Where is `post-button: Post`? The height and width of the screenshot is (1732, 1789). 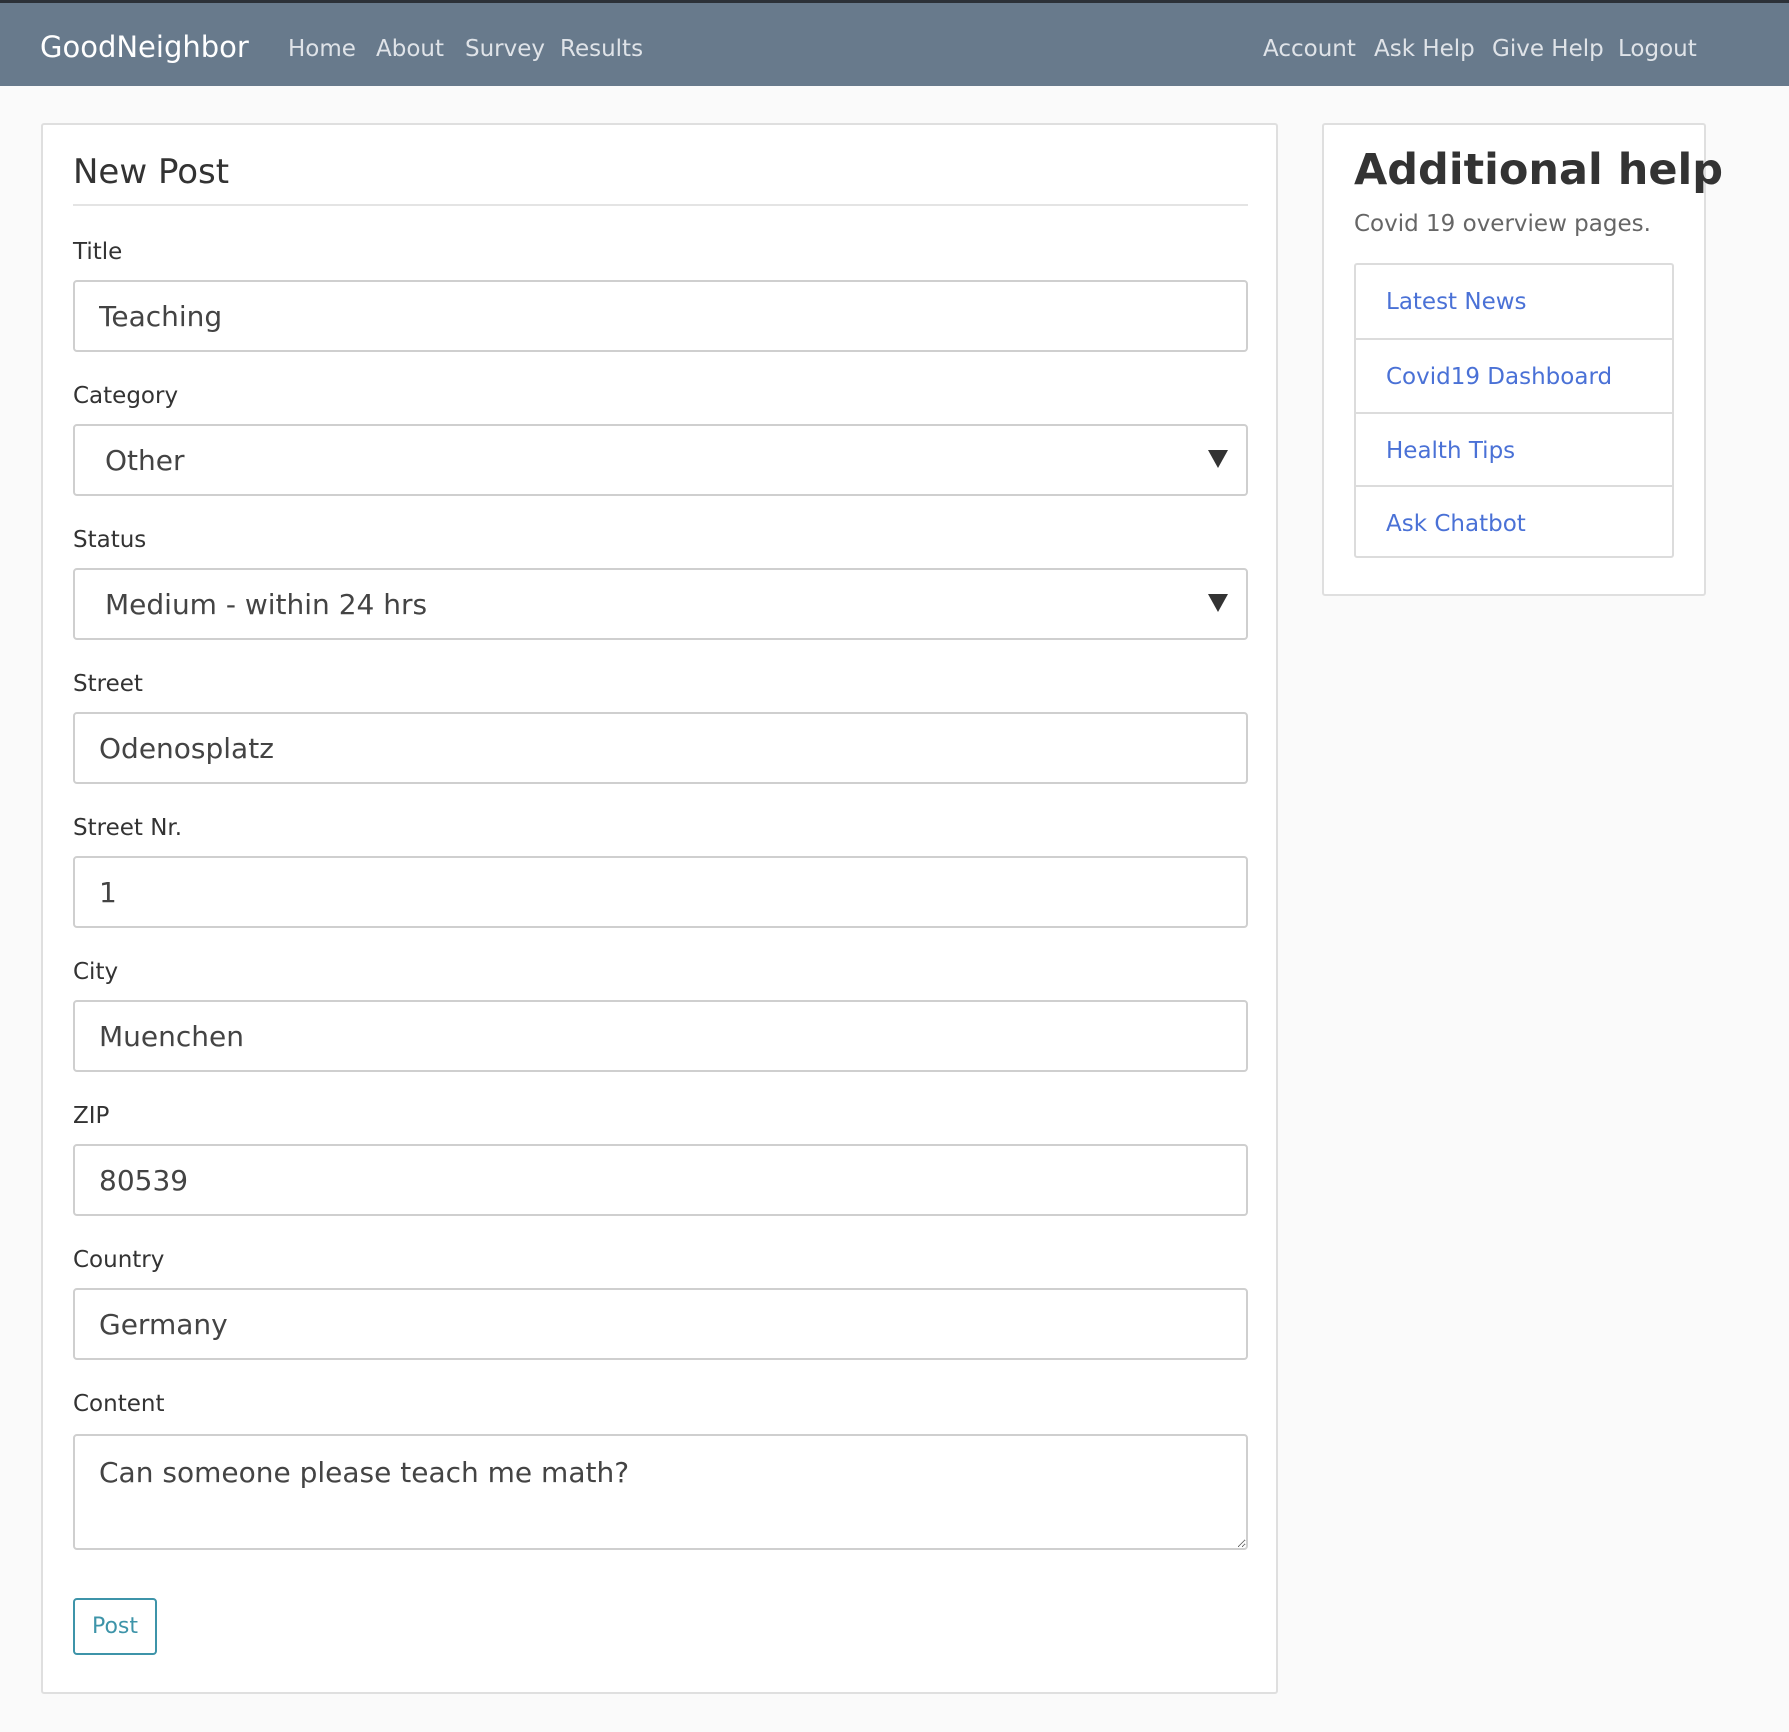 post-button: Post is located at coordinates (115, 1626).